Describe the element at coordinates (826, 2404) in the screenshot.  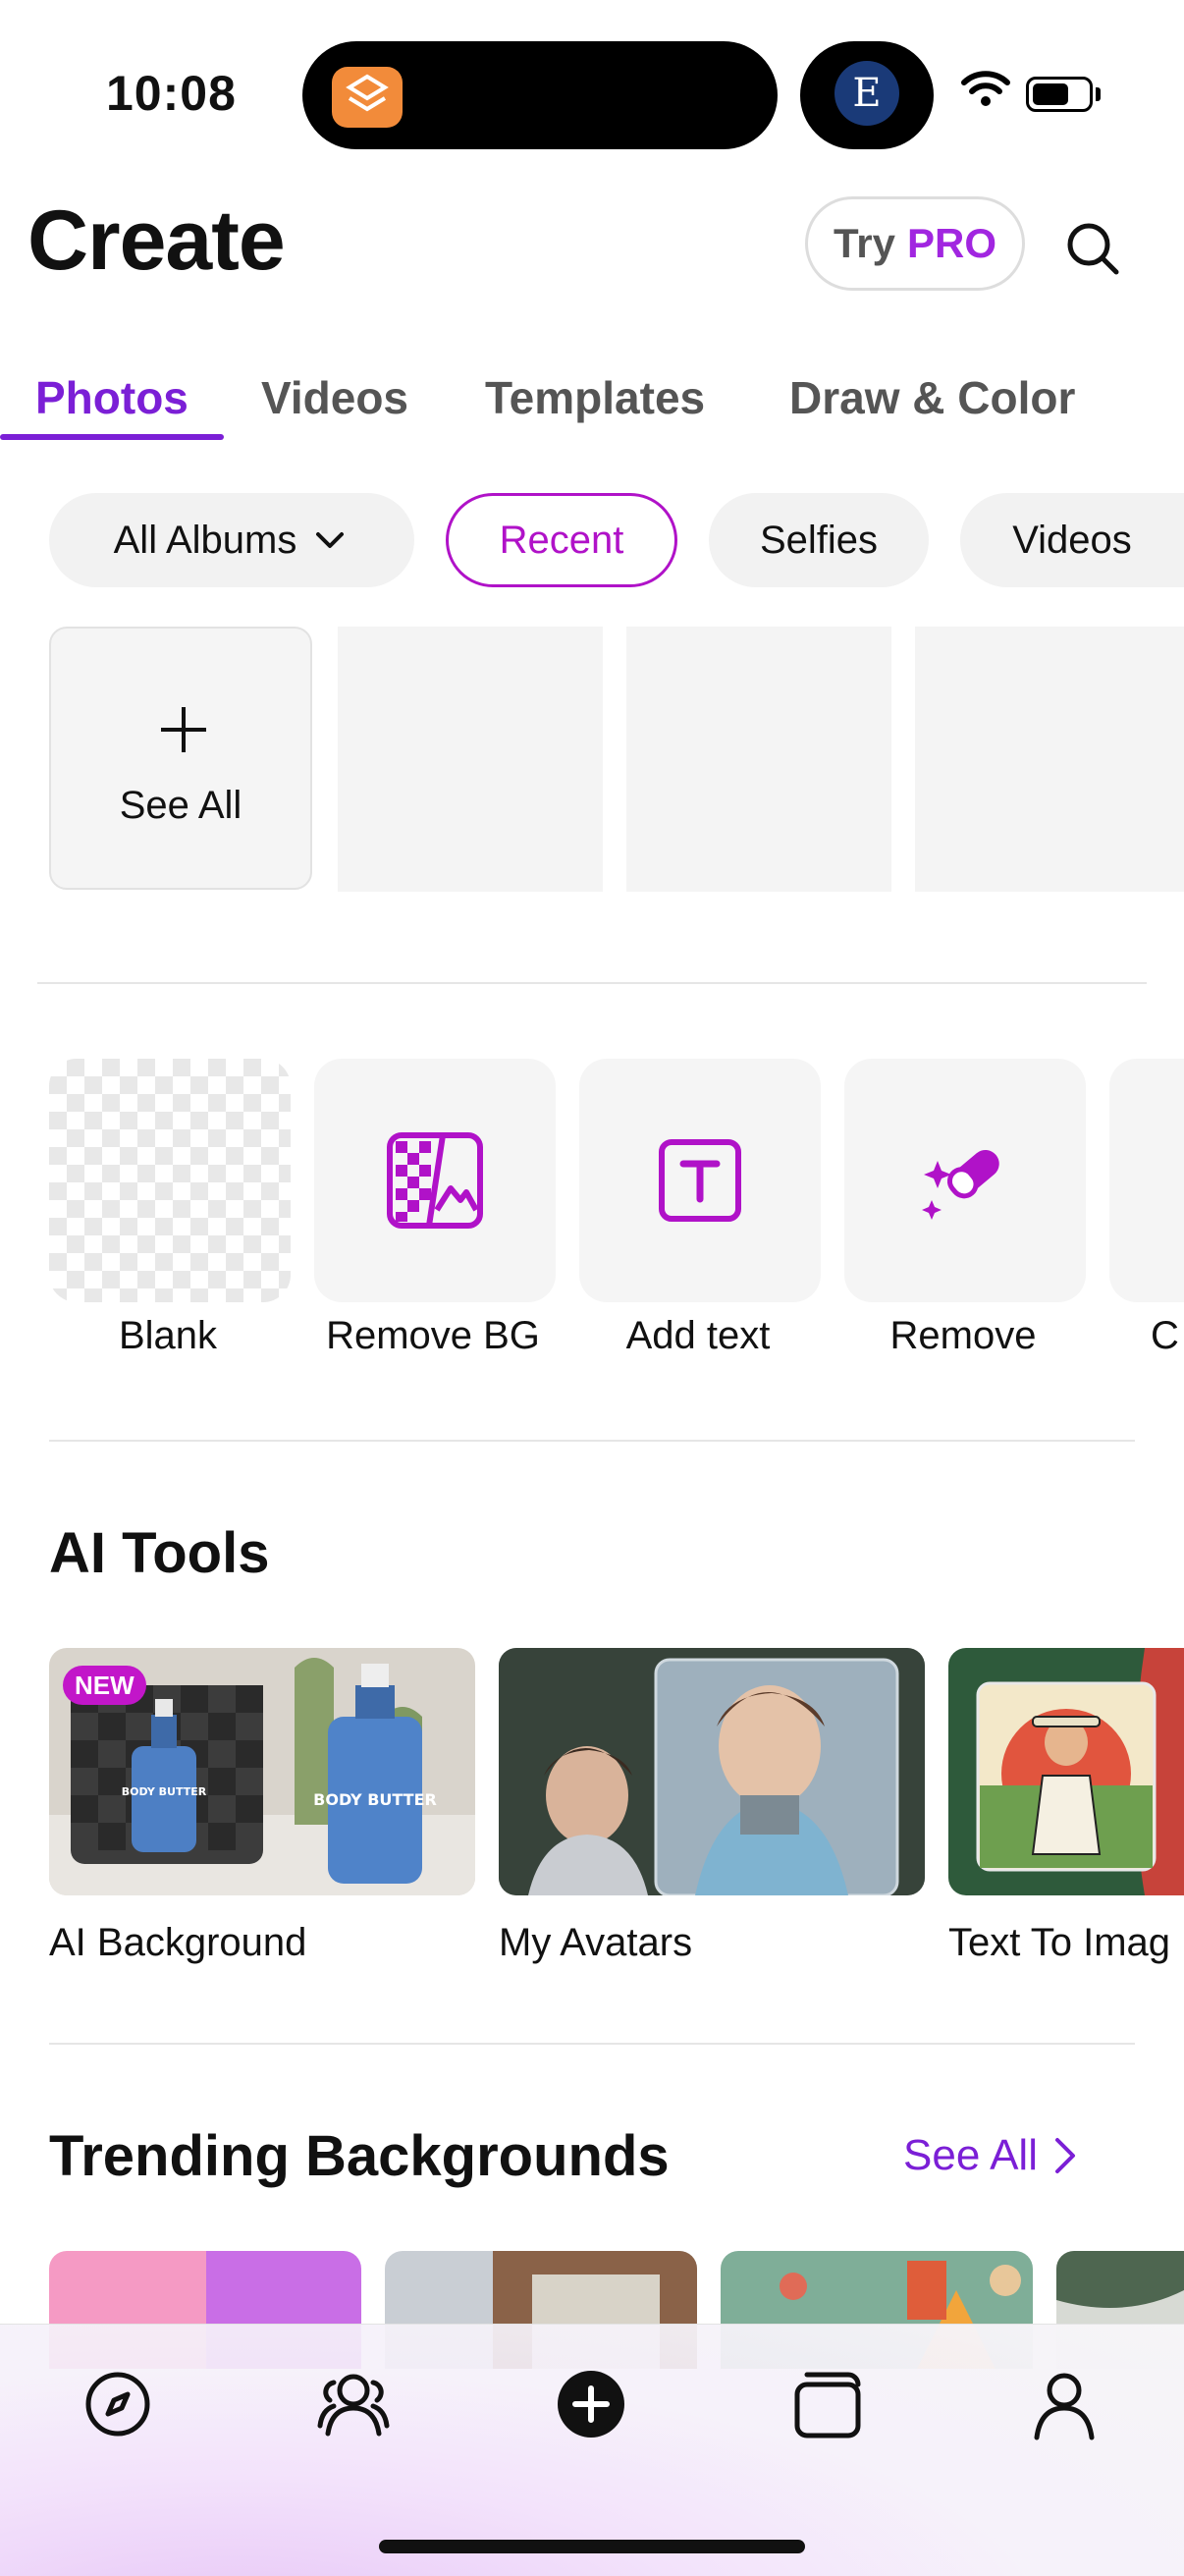
I see `projects-icon` at that location.